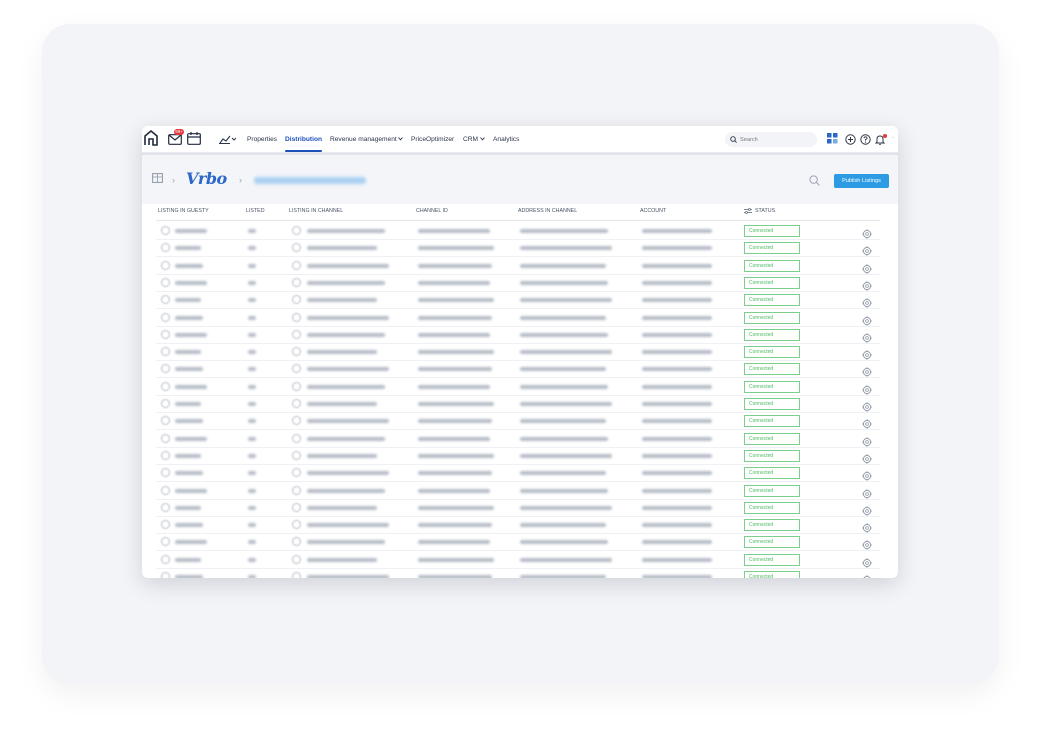 This screenshot has width=1041, height=743. What do you see at coordinates (194, 138) in the screenshot?
I see `calendar-icon` at bounding box center [194, 138].